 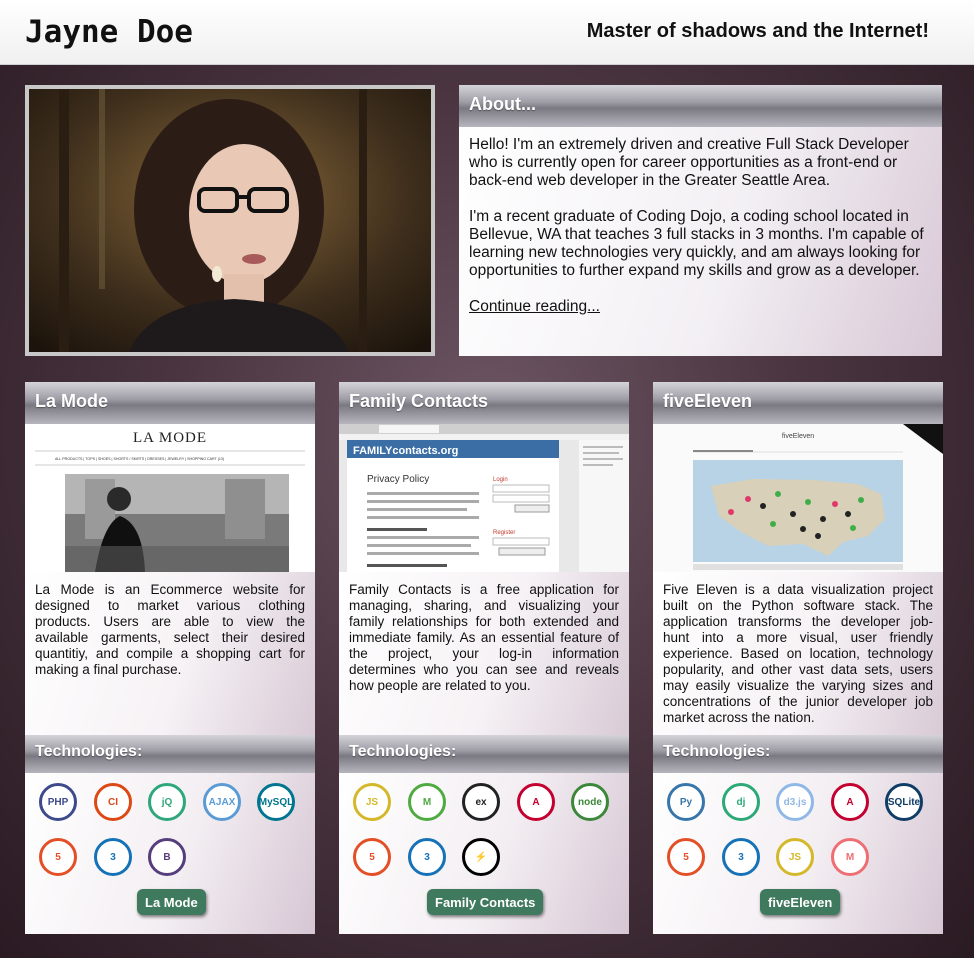 I want to click on d3-icon: d3.js, so click(x=795, y=802).